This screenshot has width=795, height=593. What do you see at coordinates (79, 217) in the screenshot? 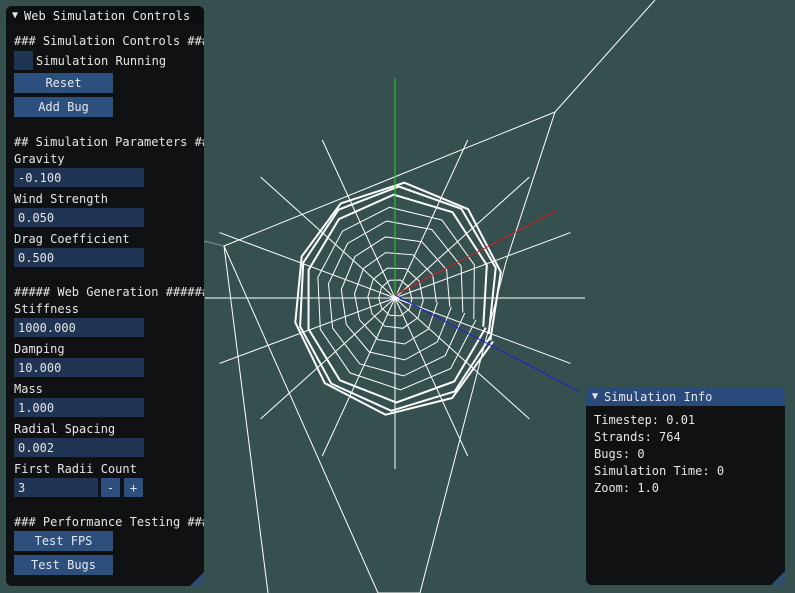
I see `wind-input: 0.050` at bounding box center [79, 217].